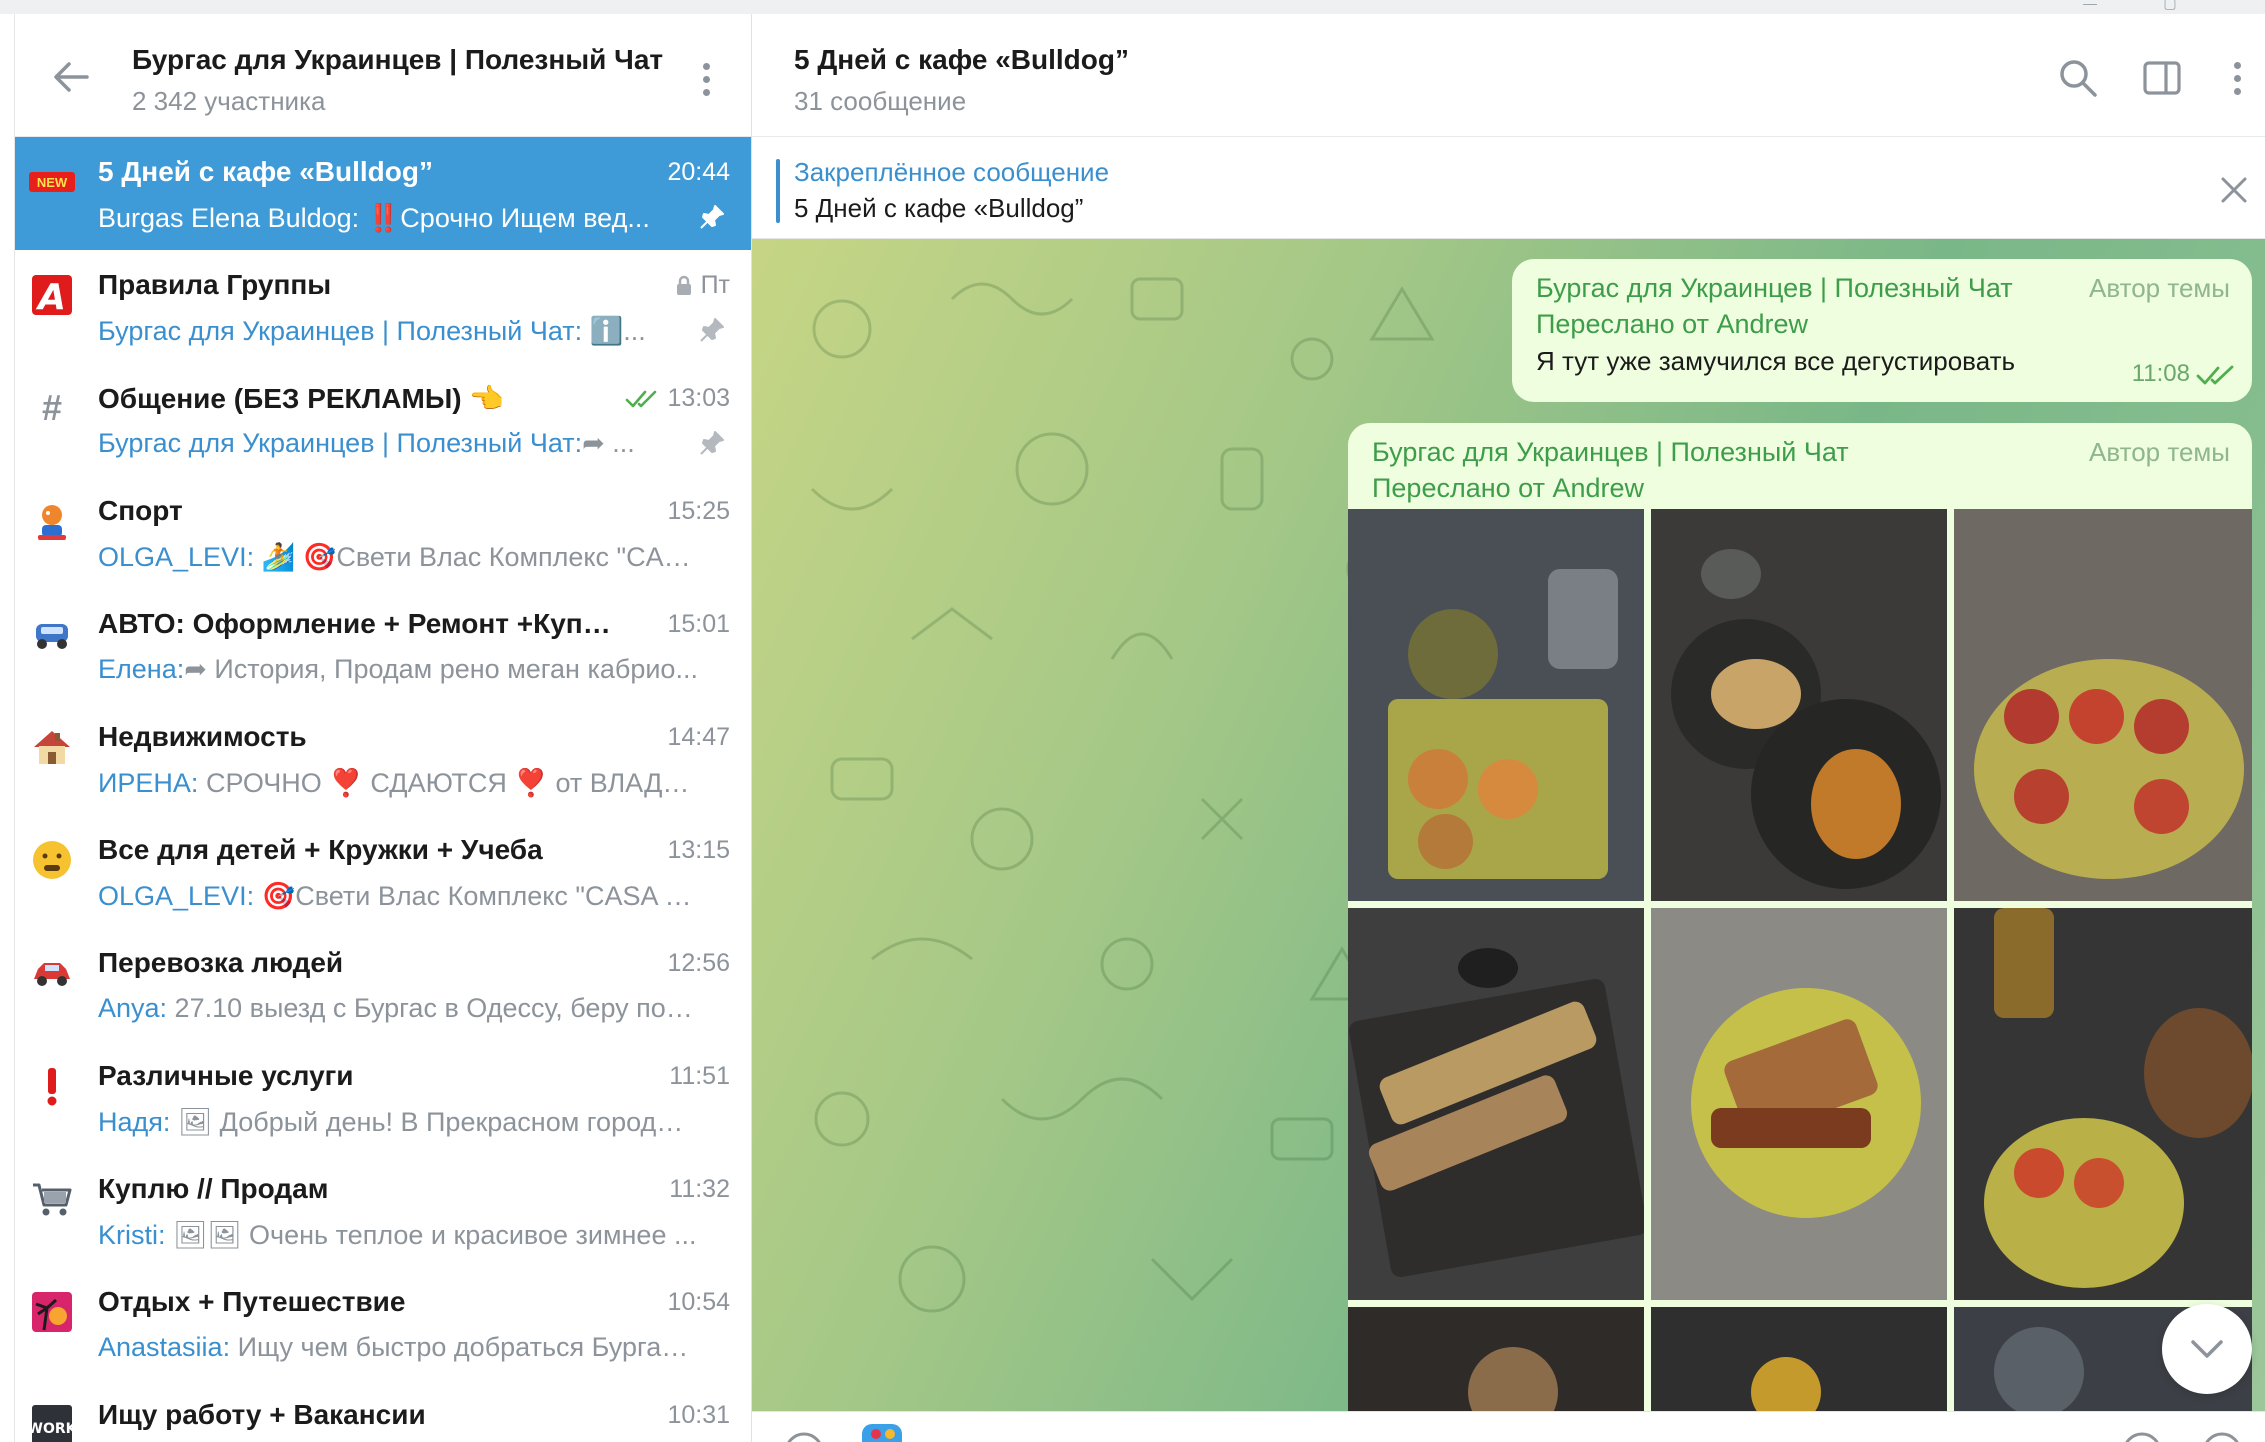  I want to click on work-icon: WORK, so click(52, 1422).